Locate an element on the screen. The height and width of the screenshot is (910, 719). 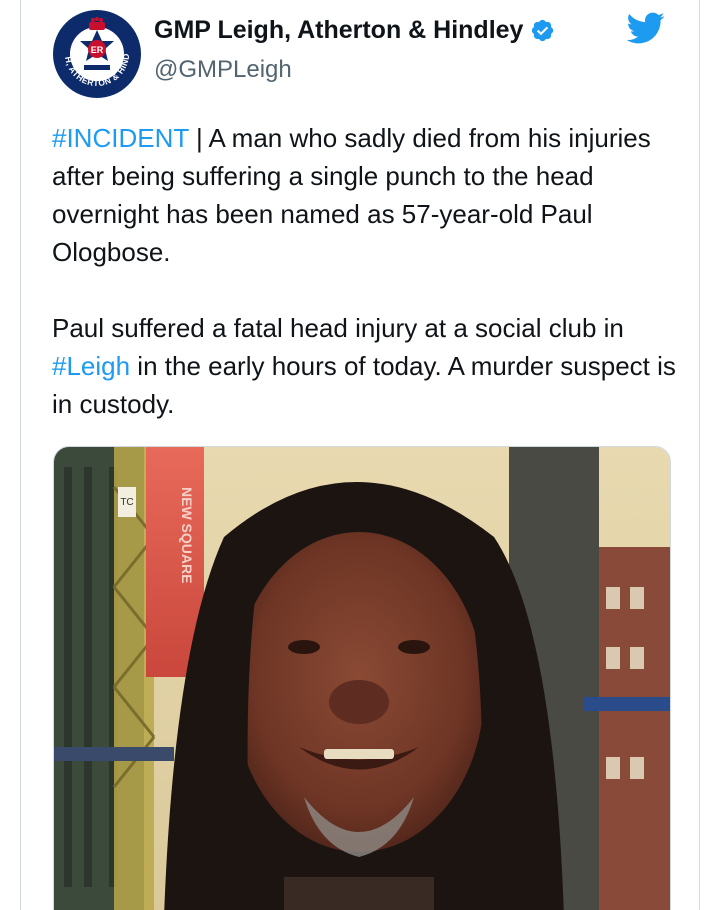
hashtag-incident: #INCIDENT is located at coordinates (120, 138).